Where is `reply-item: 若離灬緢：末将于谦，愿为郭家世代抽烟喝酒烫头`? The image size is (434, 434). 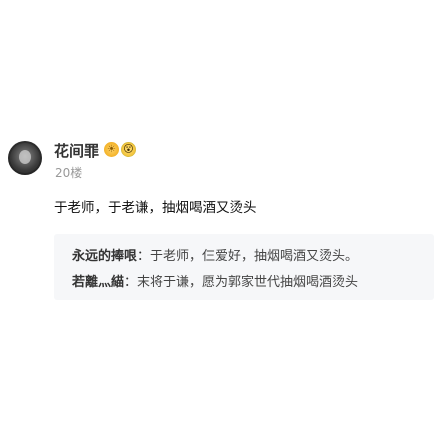 reply-item: 若離灬緢：末将于谦，愿为郭家世代抽烟喝酒烫头 is located at coordinates (215, 283).